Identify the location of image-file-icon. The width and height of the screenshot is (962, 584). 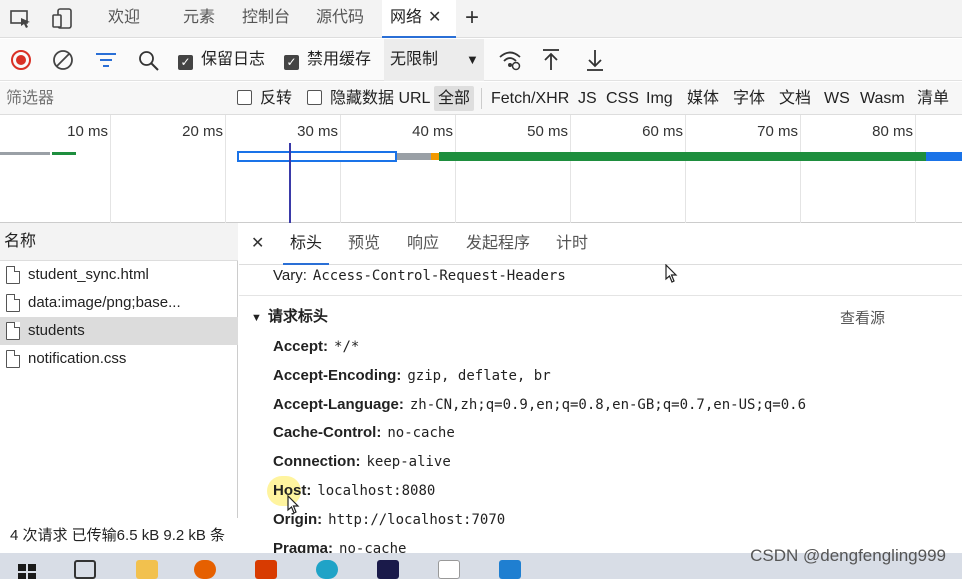
(13, 303).